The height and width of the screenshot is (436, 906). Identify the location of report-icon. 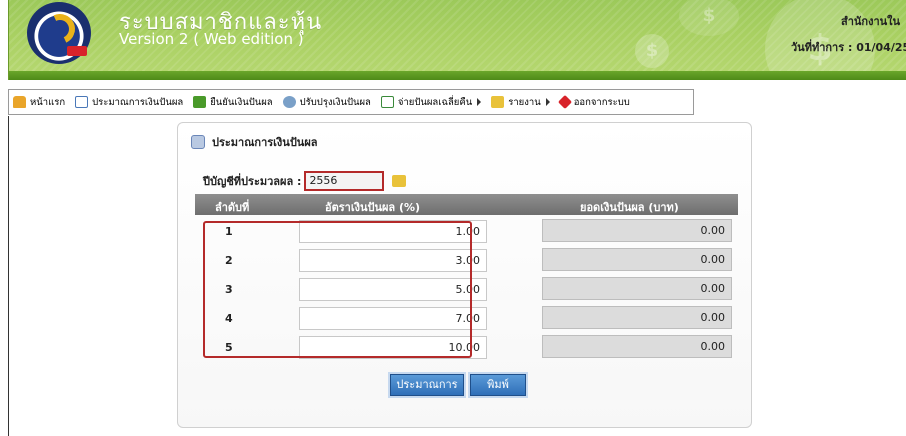
(498, 102).